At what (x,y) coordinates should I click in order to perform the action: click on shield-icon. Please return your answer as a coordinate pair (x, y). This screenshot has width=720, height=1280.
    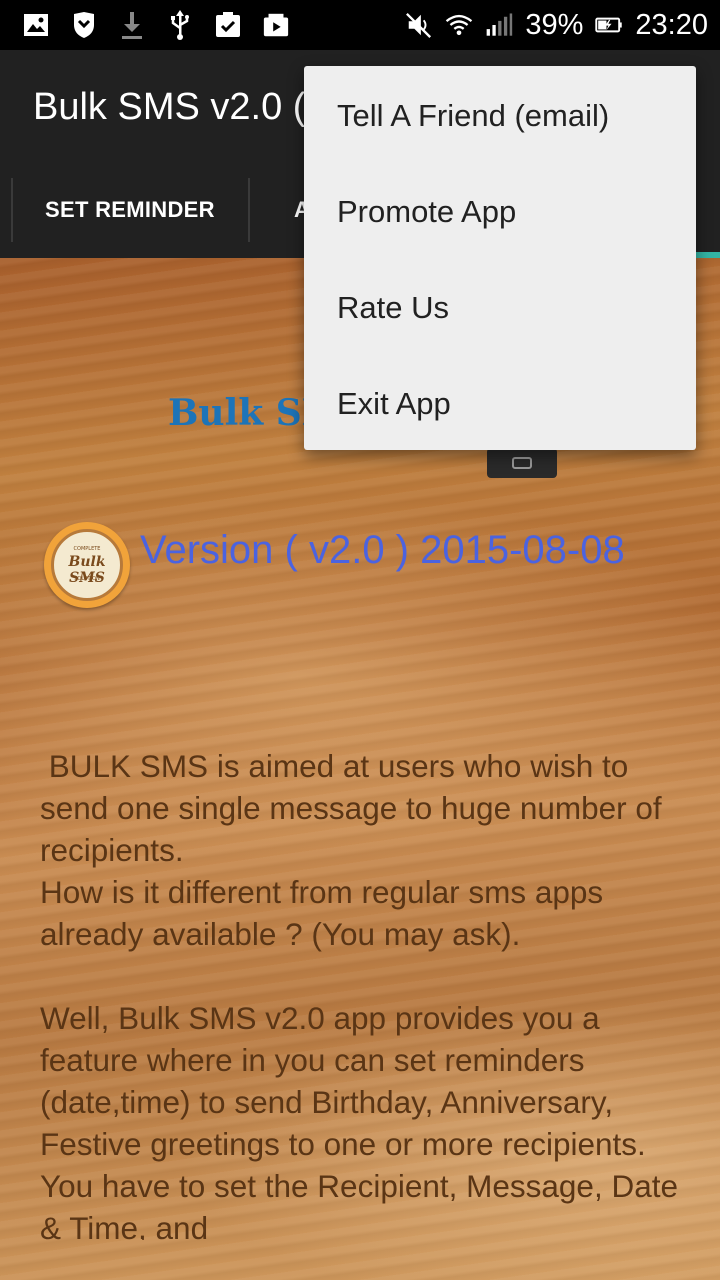
    Looking at the image, I should click on (84, 25).